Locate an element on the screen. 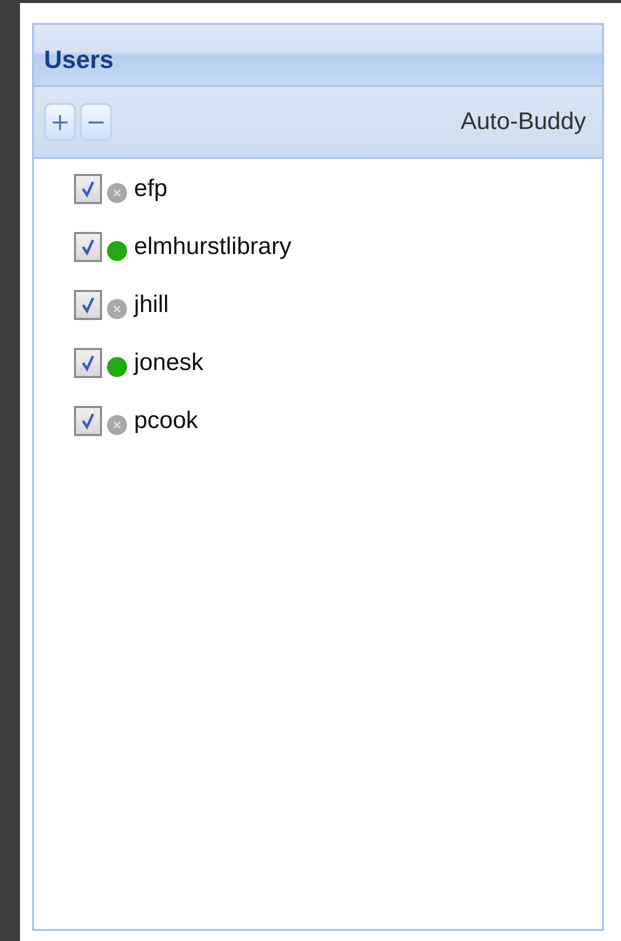 The width and height of the screenshot is (621, 941). add-button: + is located at coordinates (60, 122).